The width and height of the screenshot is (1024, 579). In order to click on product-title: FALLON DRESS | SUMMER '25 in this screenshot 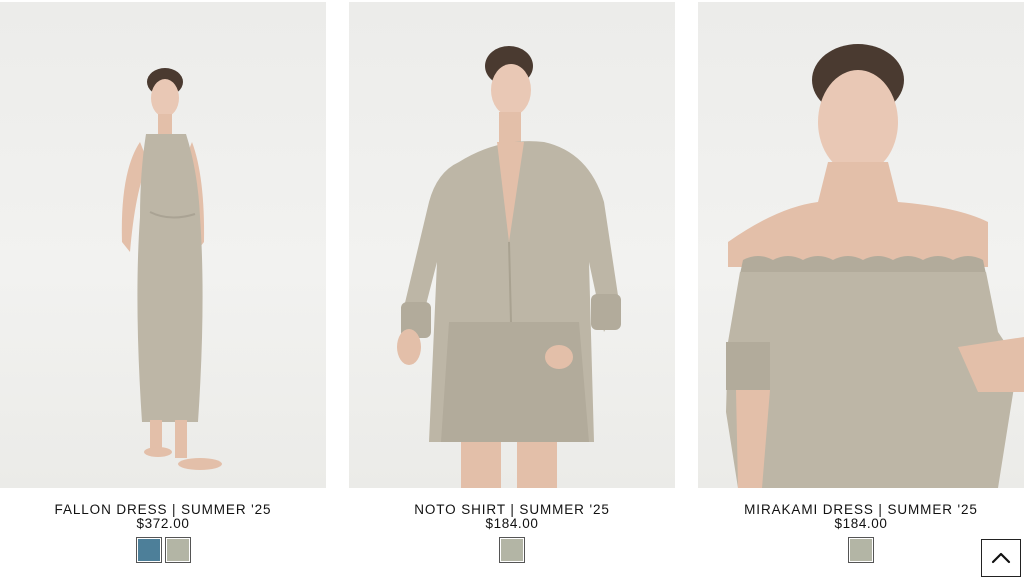, I will do `click(163, 509)`.